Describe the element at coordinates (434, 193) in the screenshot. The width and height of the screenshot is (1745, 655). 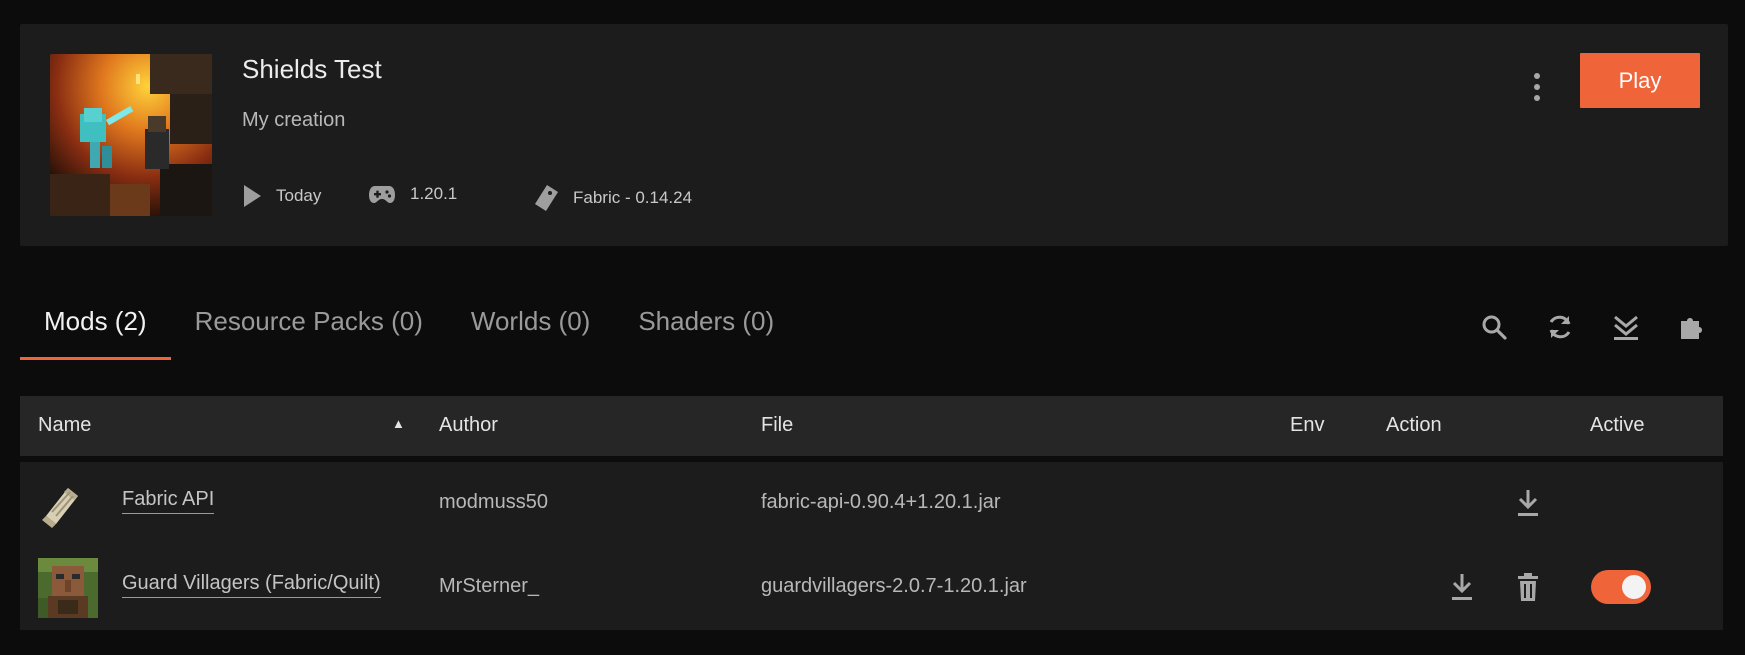
I see `game-version-value: 1.20.1` at that location.